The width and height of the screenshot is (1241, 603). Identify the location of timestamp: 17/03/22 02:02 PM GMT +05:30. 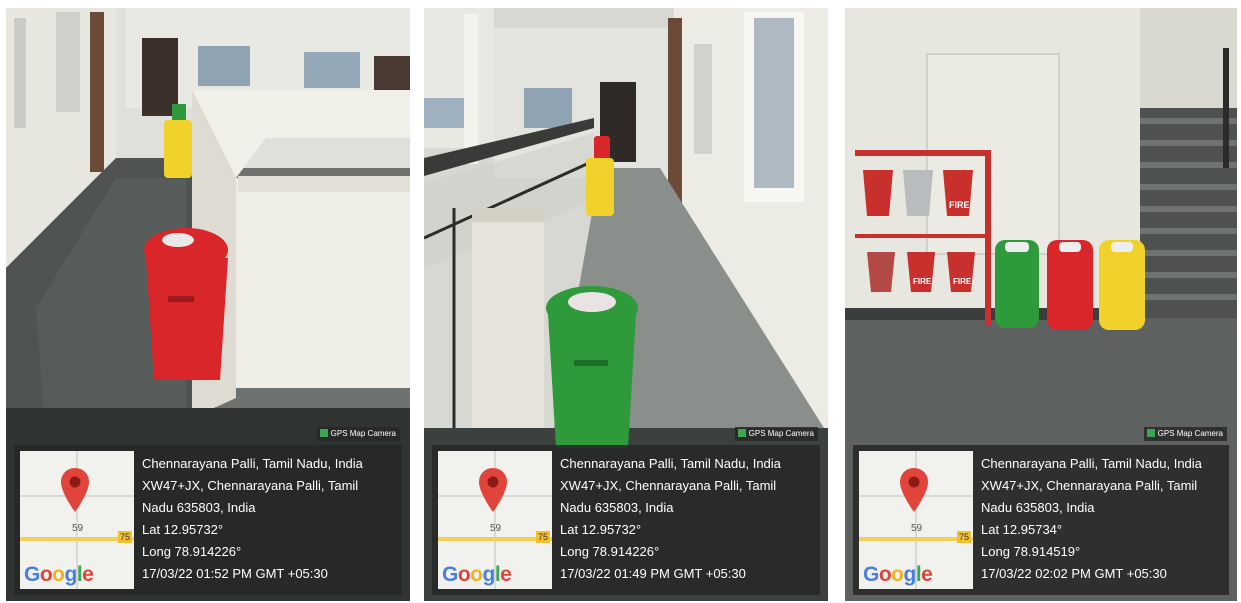
(1074, 573).